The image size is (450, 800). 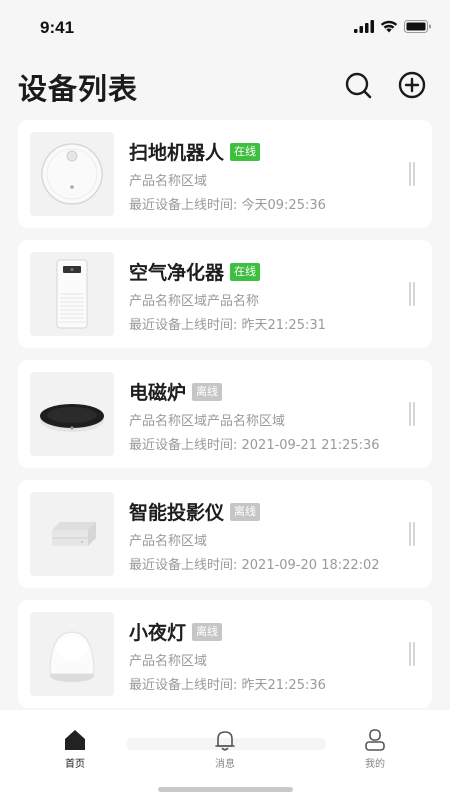 I want to click on device-image-air-purifier, so click(x=72, y=294).